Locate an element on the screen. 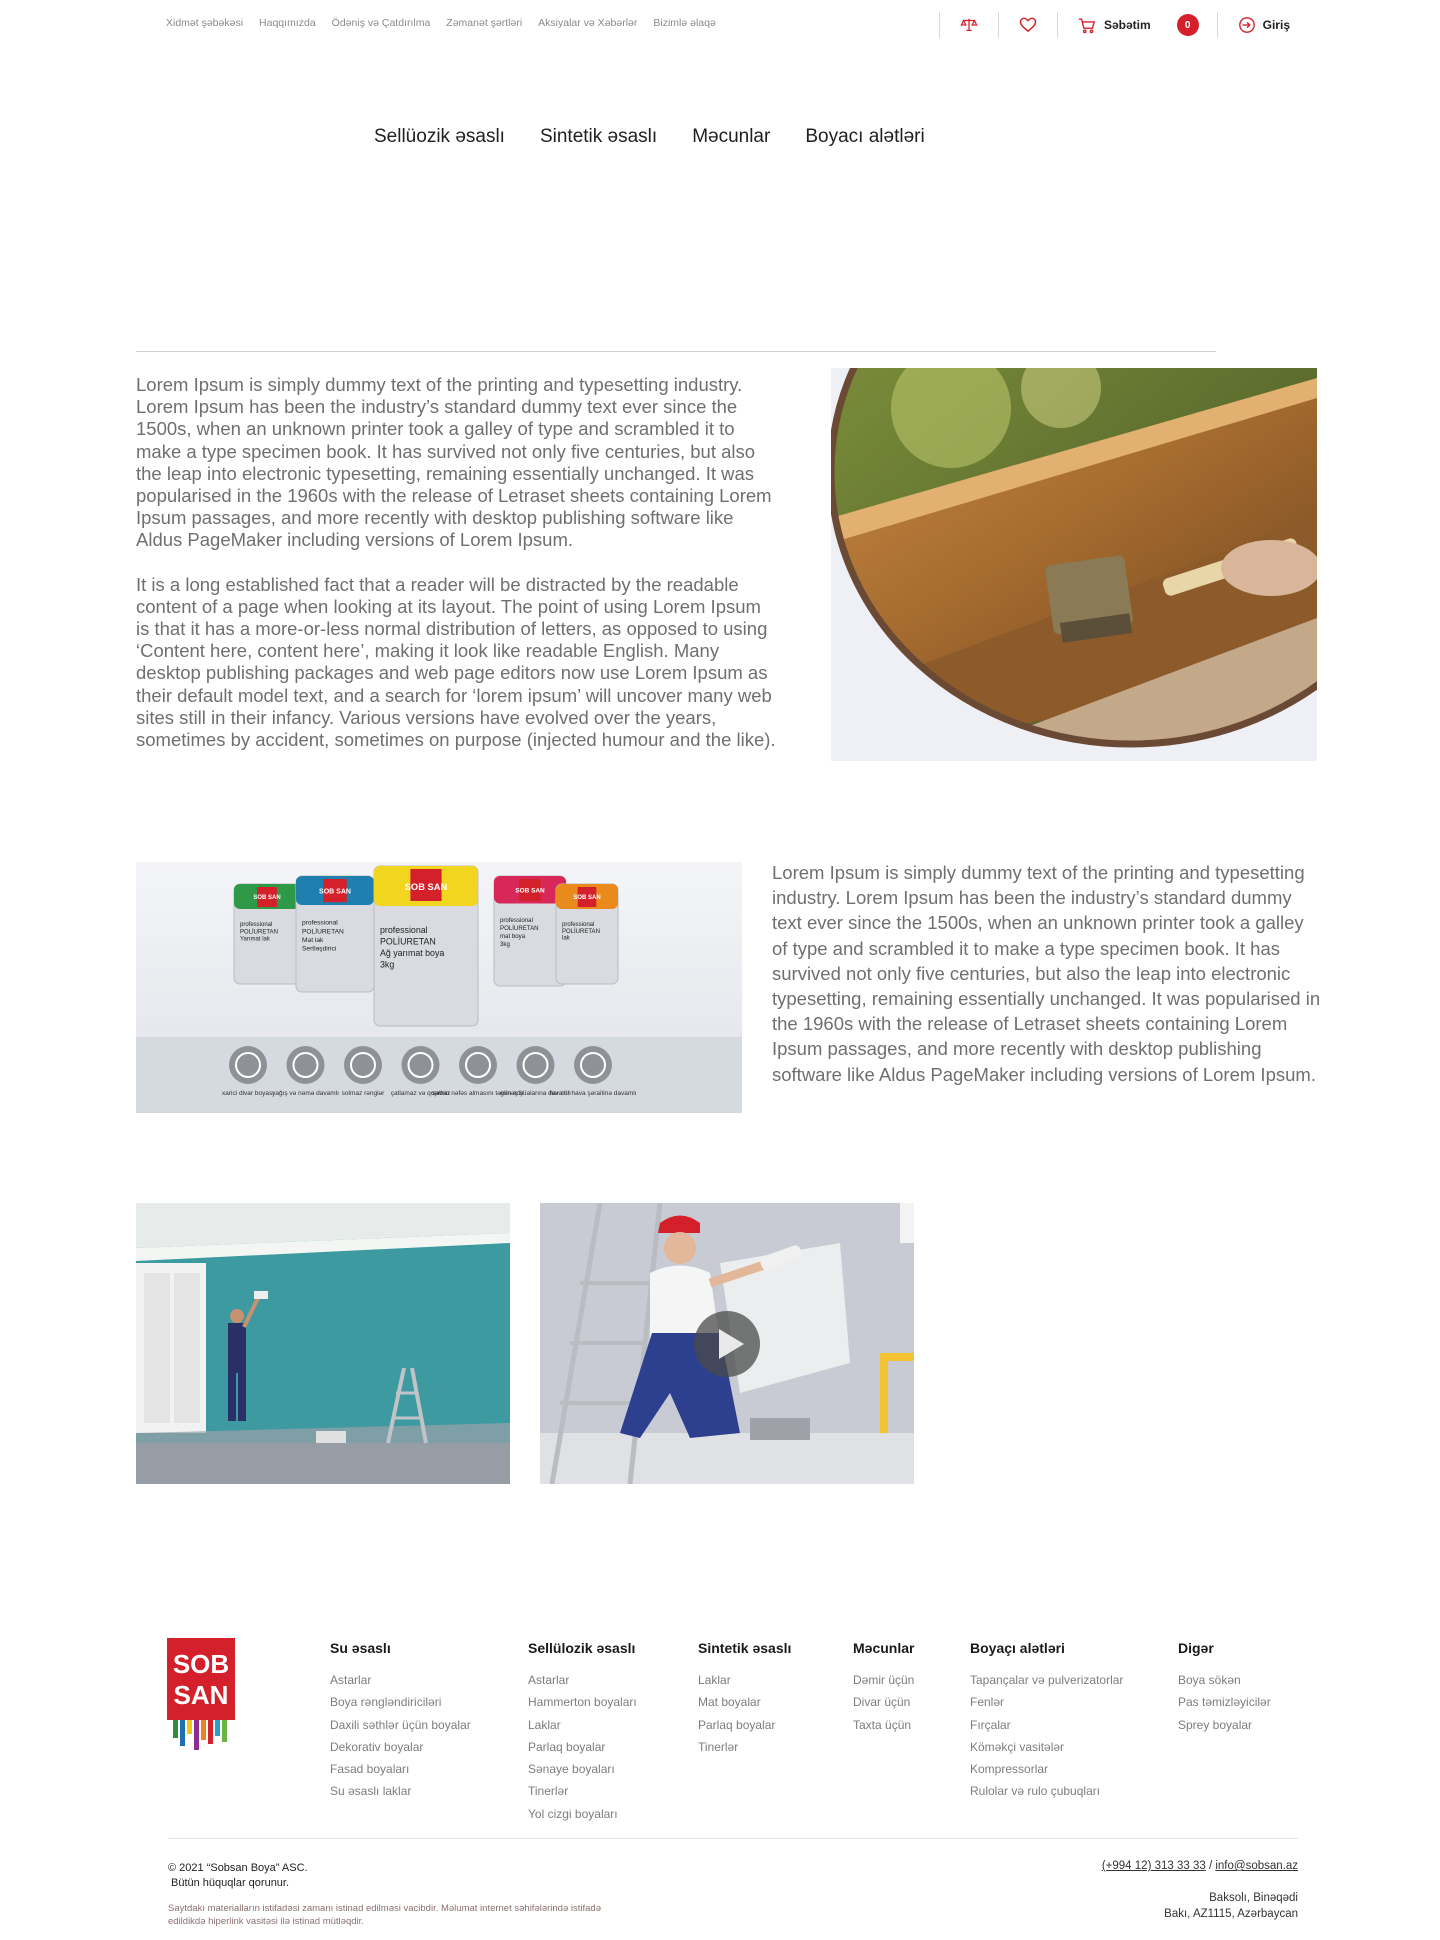 This screenshot has height=1940, width=1440. can-label: 3kg is located at coordinates (387, 965).